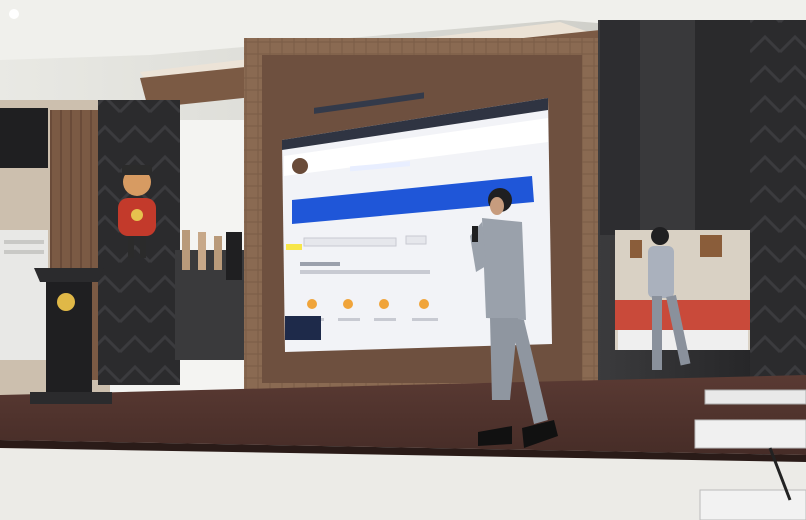  I want to click on dark-wall-left, so click(139, 242).